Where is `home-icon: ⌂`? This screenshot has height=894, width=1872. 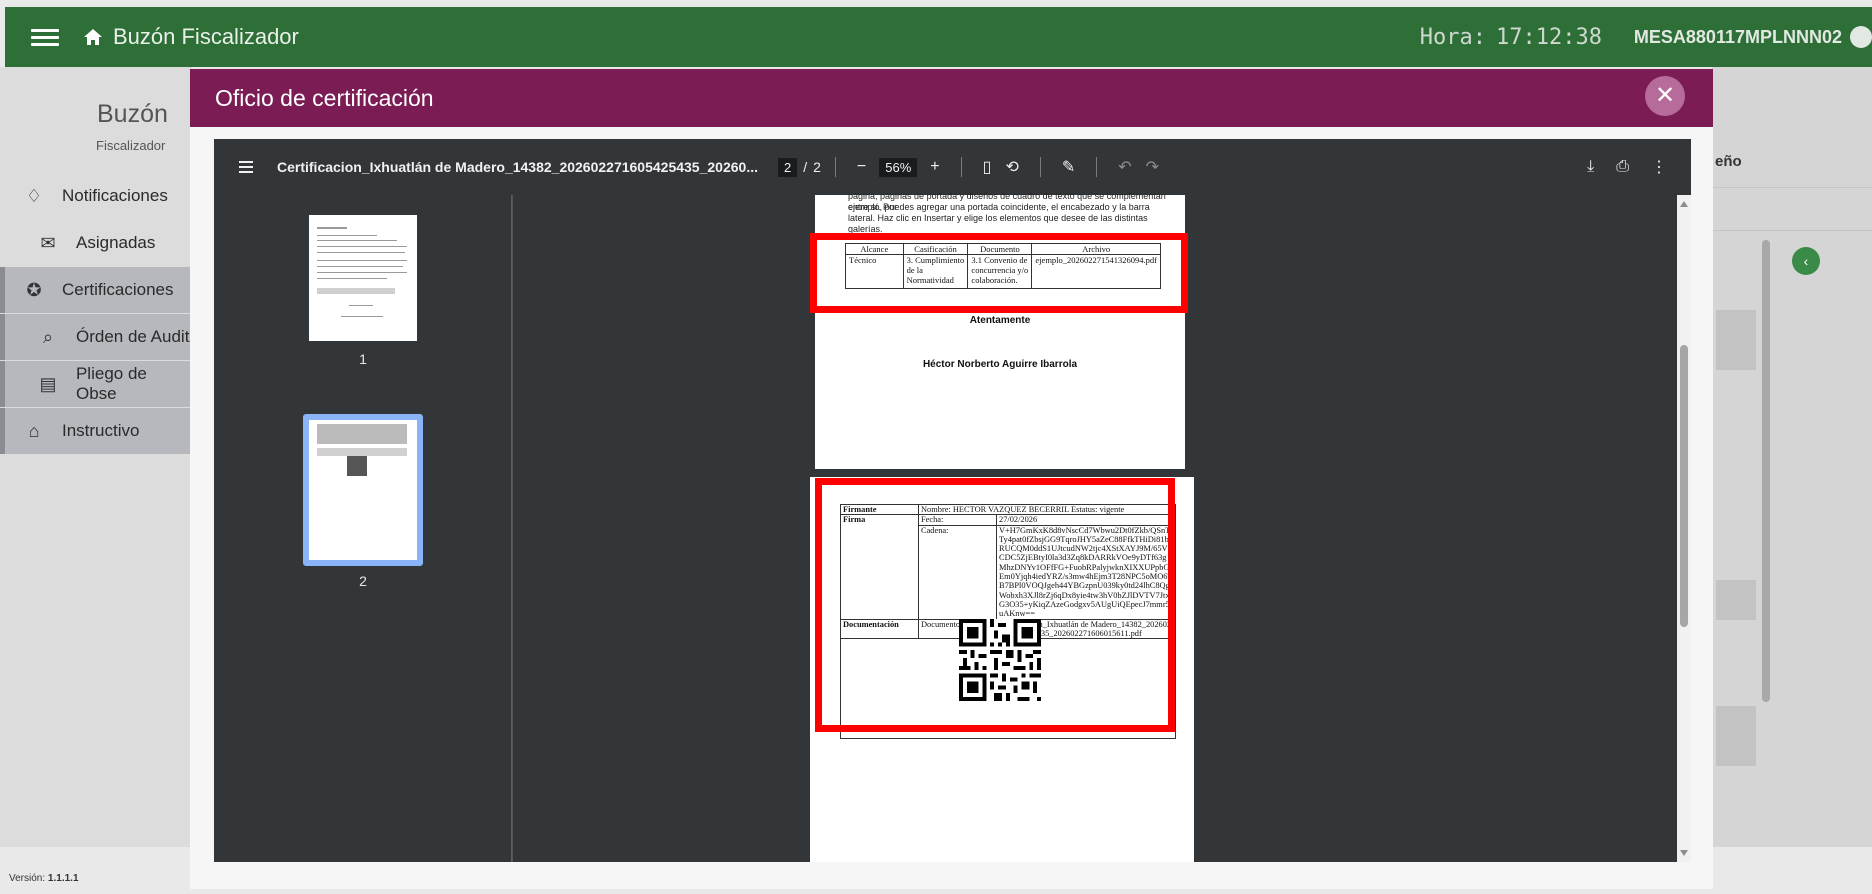
home-icon: ⌂ is located at coordinates (34, 431).